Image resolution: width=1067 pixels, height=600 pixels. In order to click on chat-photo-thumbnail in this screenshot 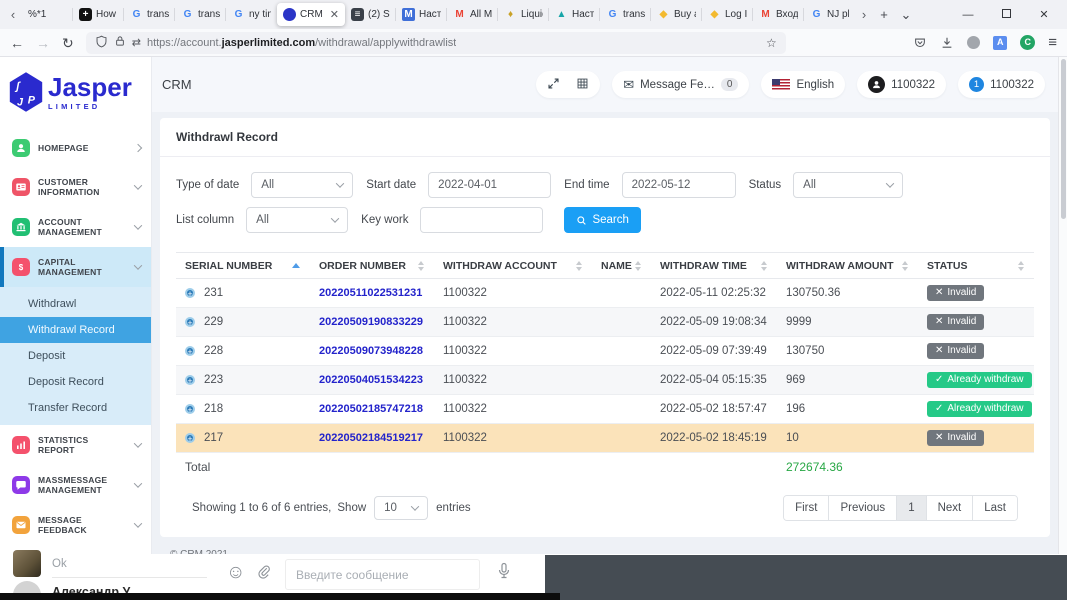, I will do `click(27, 563)`.